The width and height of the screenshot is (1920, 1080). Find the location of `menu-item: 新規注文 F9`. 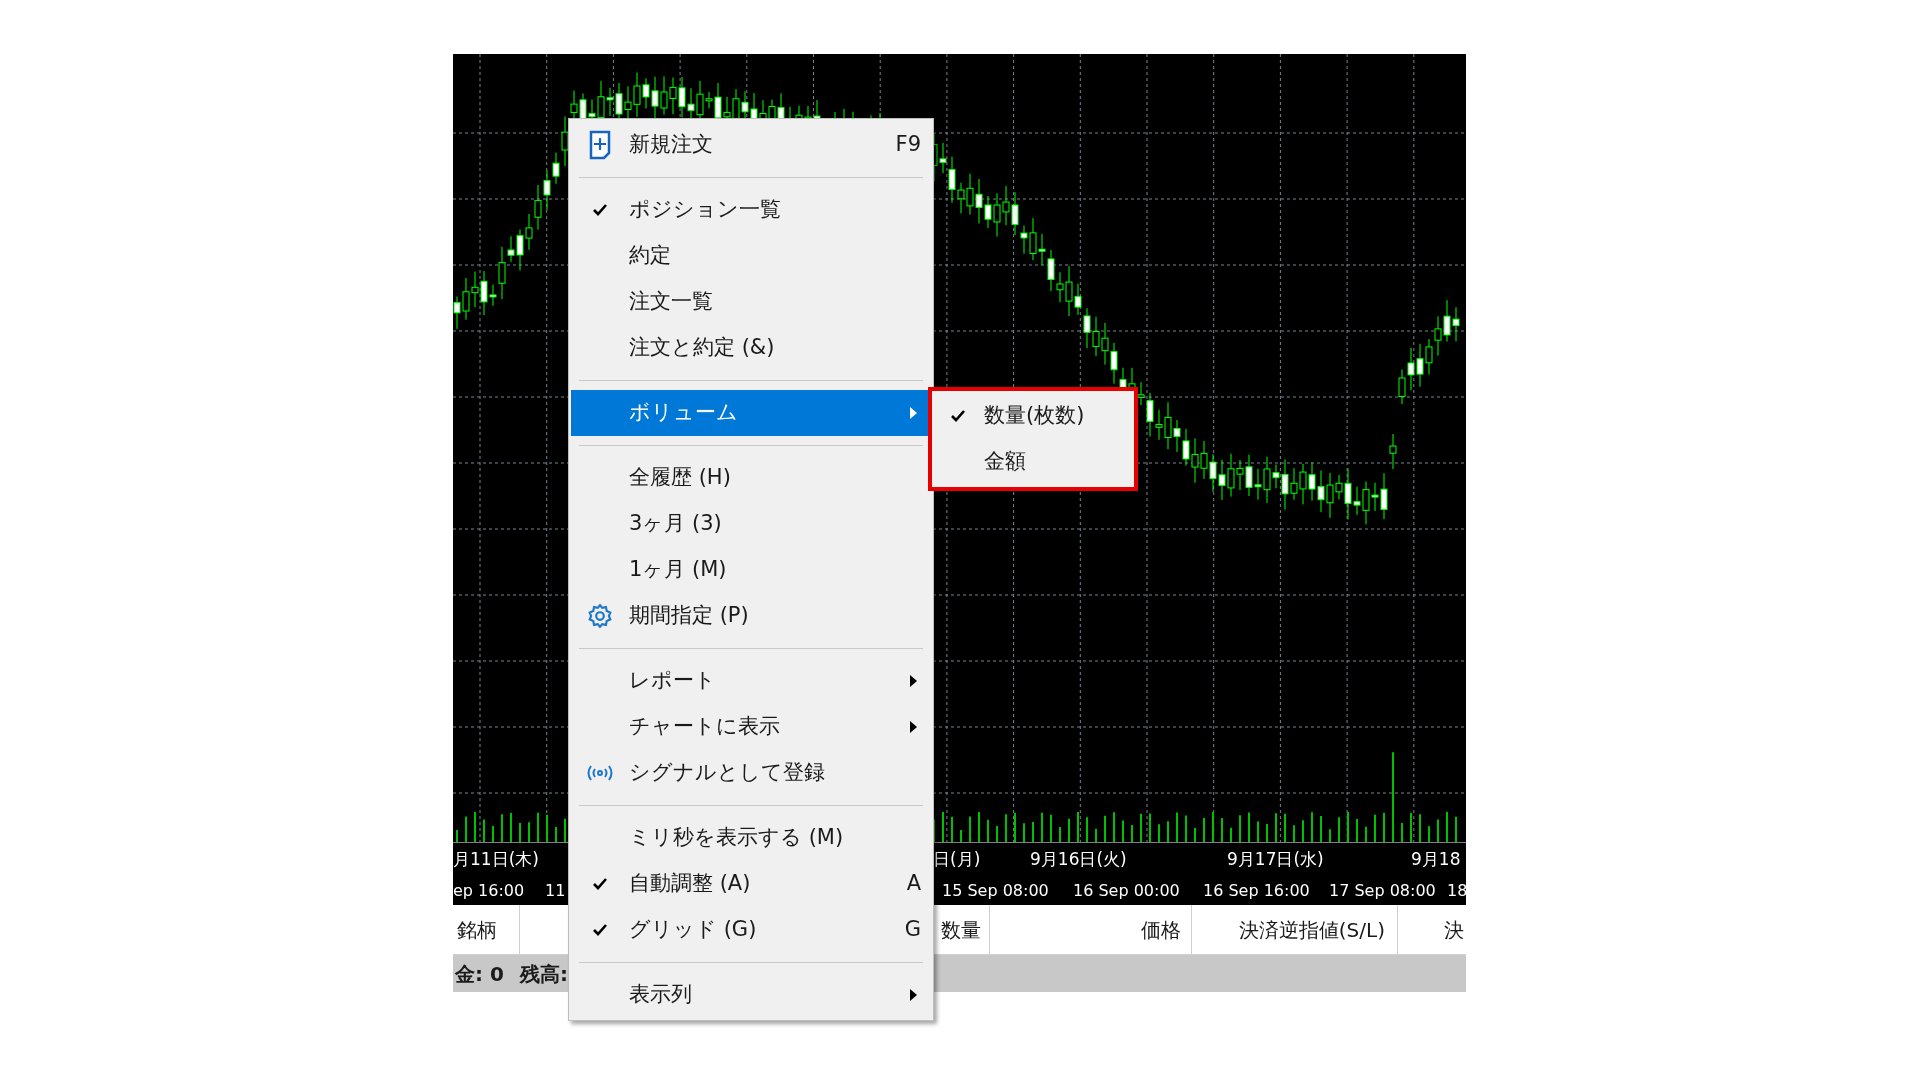

menu-item: 新規注文 F9 is located at coordinates (751, 145).